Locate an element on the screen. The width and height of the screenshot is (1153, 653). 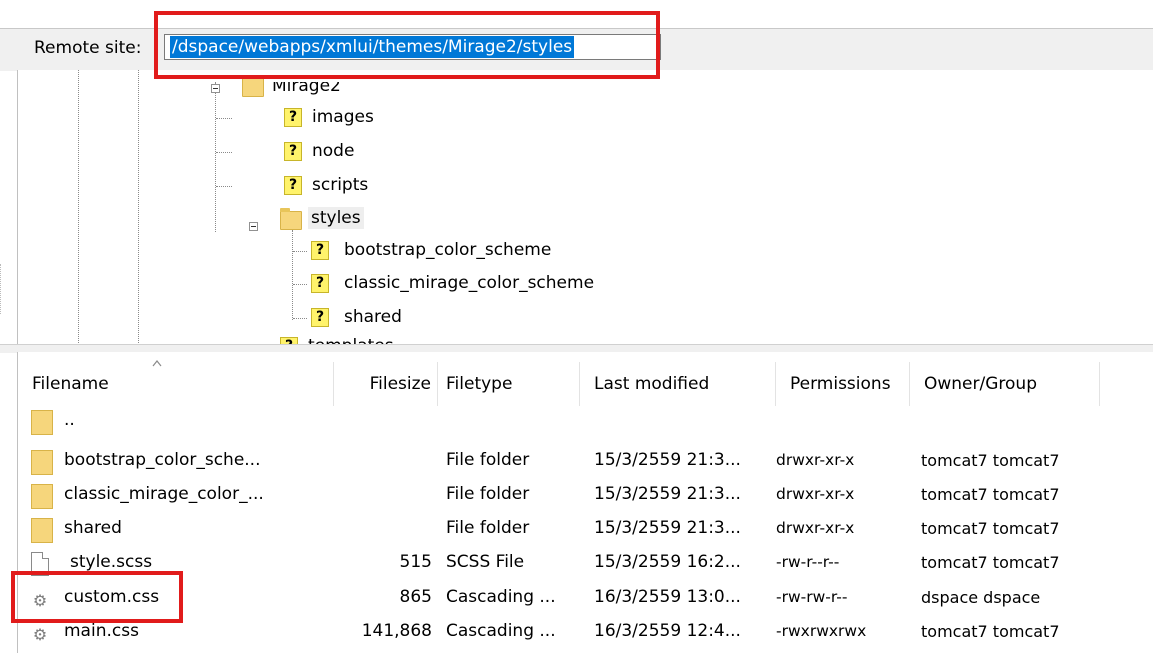
tree-item-classic-mirage-color-scheme: classic_mirage_color_scheme is located at coordinates (469, 283).